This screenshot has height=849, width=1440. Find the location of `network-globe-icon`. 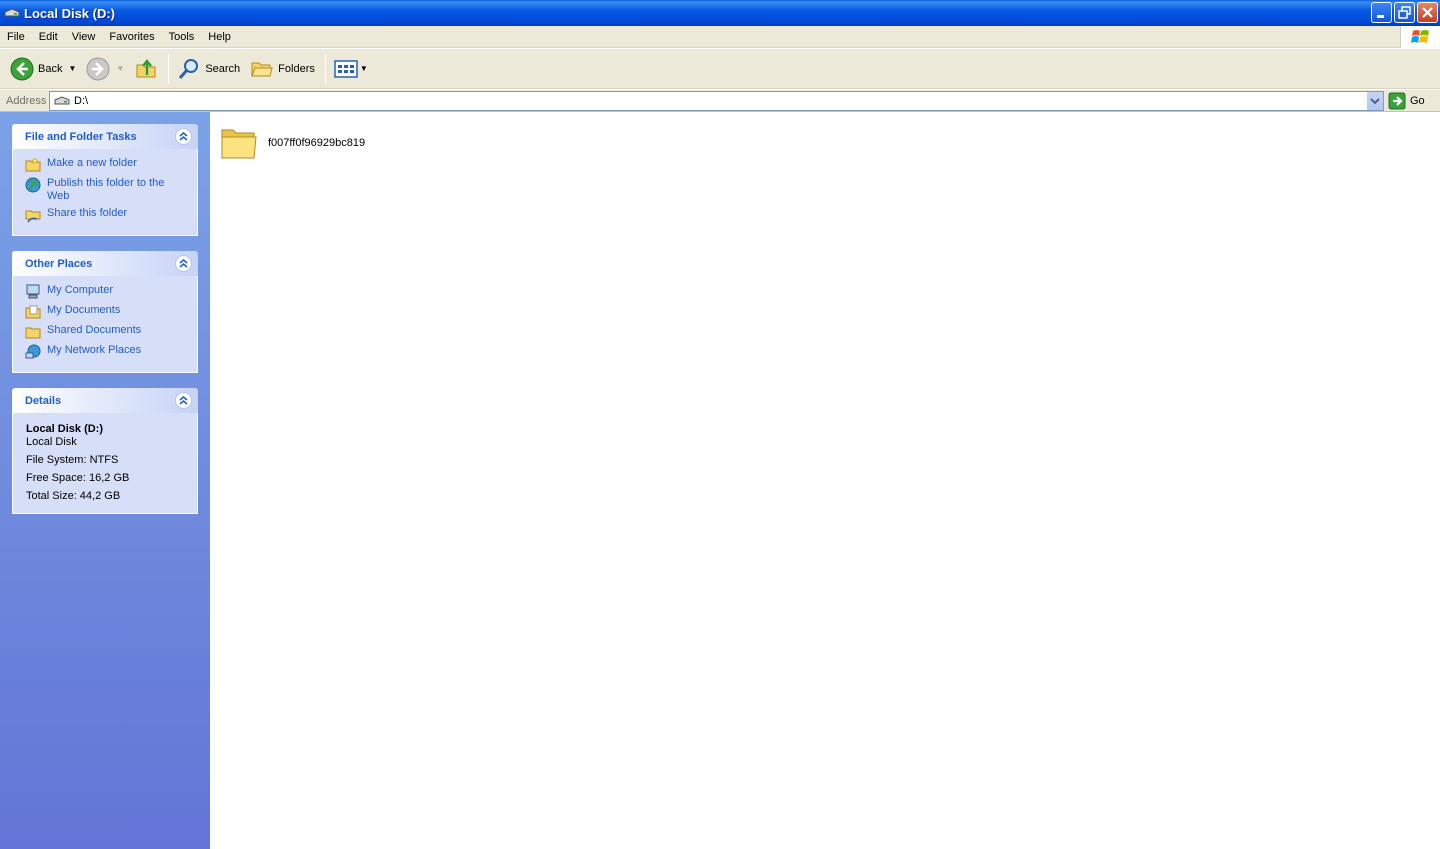

network-globe-icon is located at coordinates (33, 351).